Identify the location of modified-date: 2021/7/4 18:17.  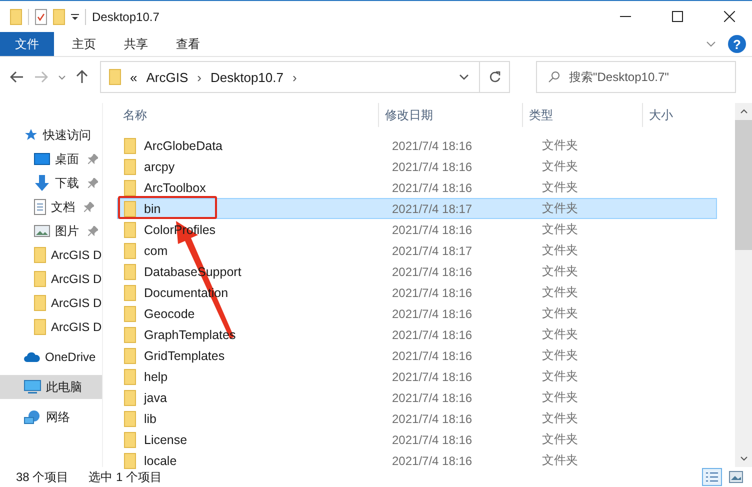
(432, 209).